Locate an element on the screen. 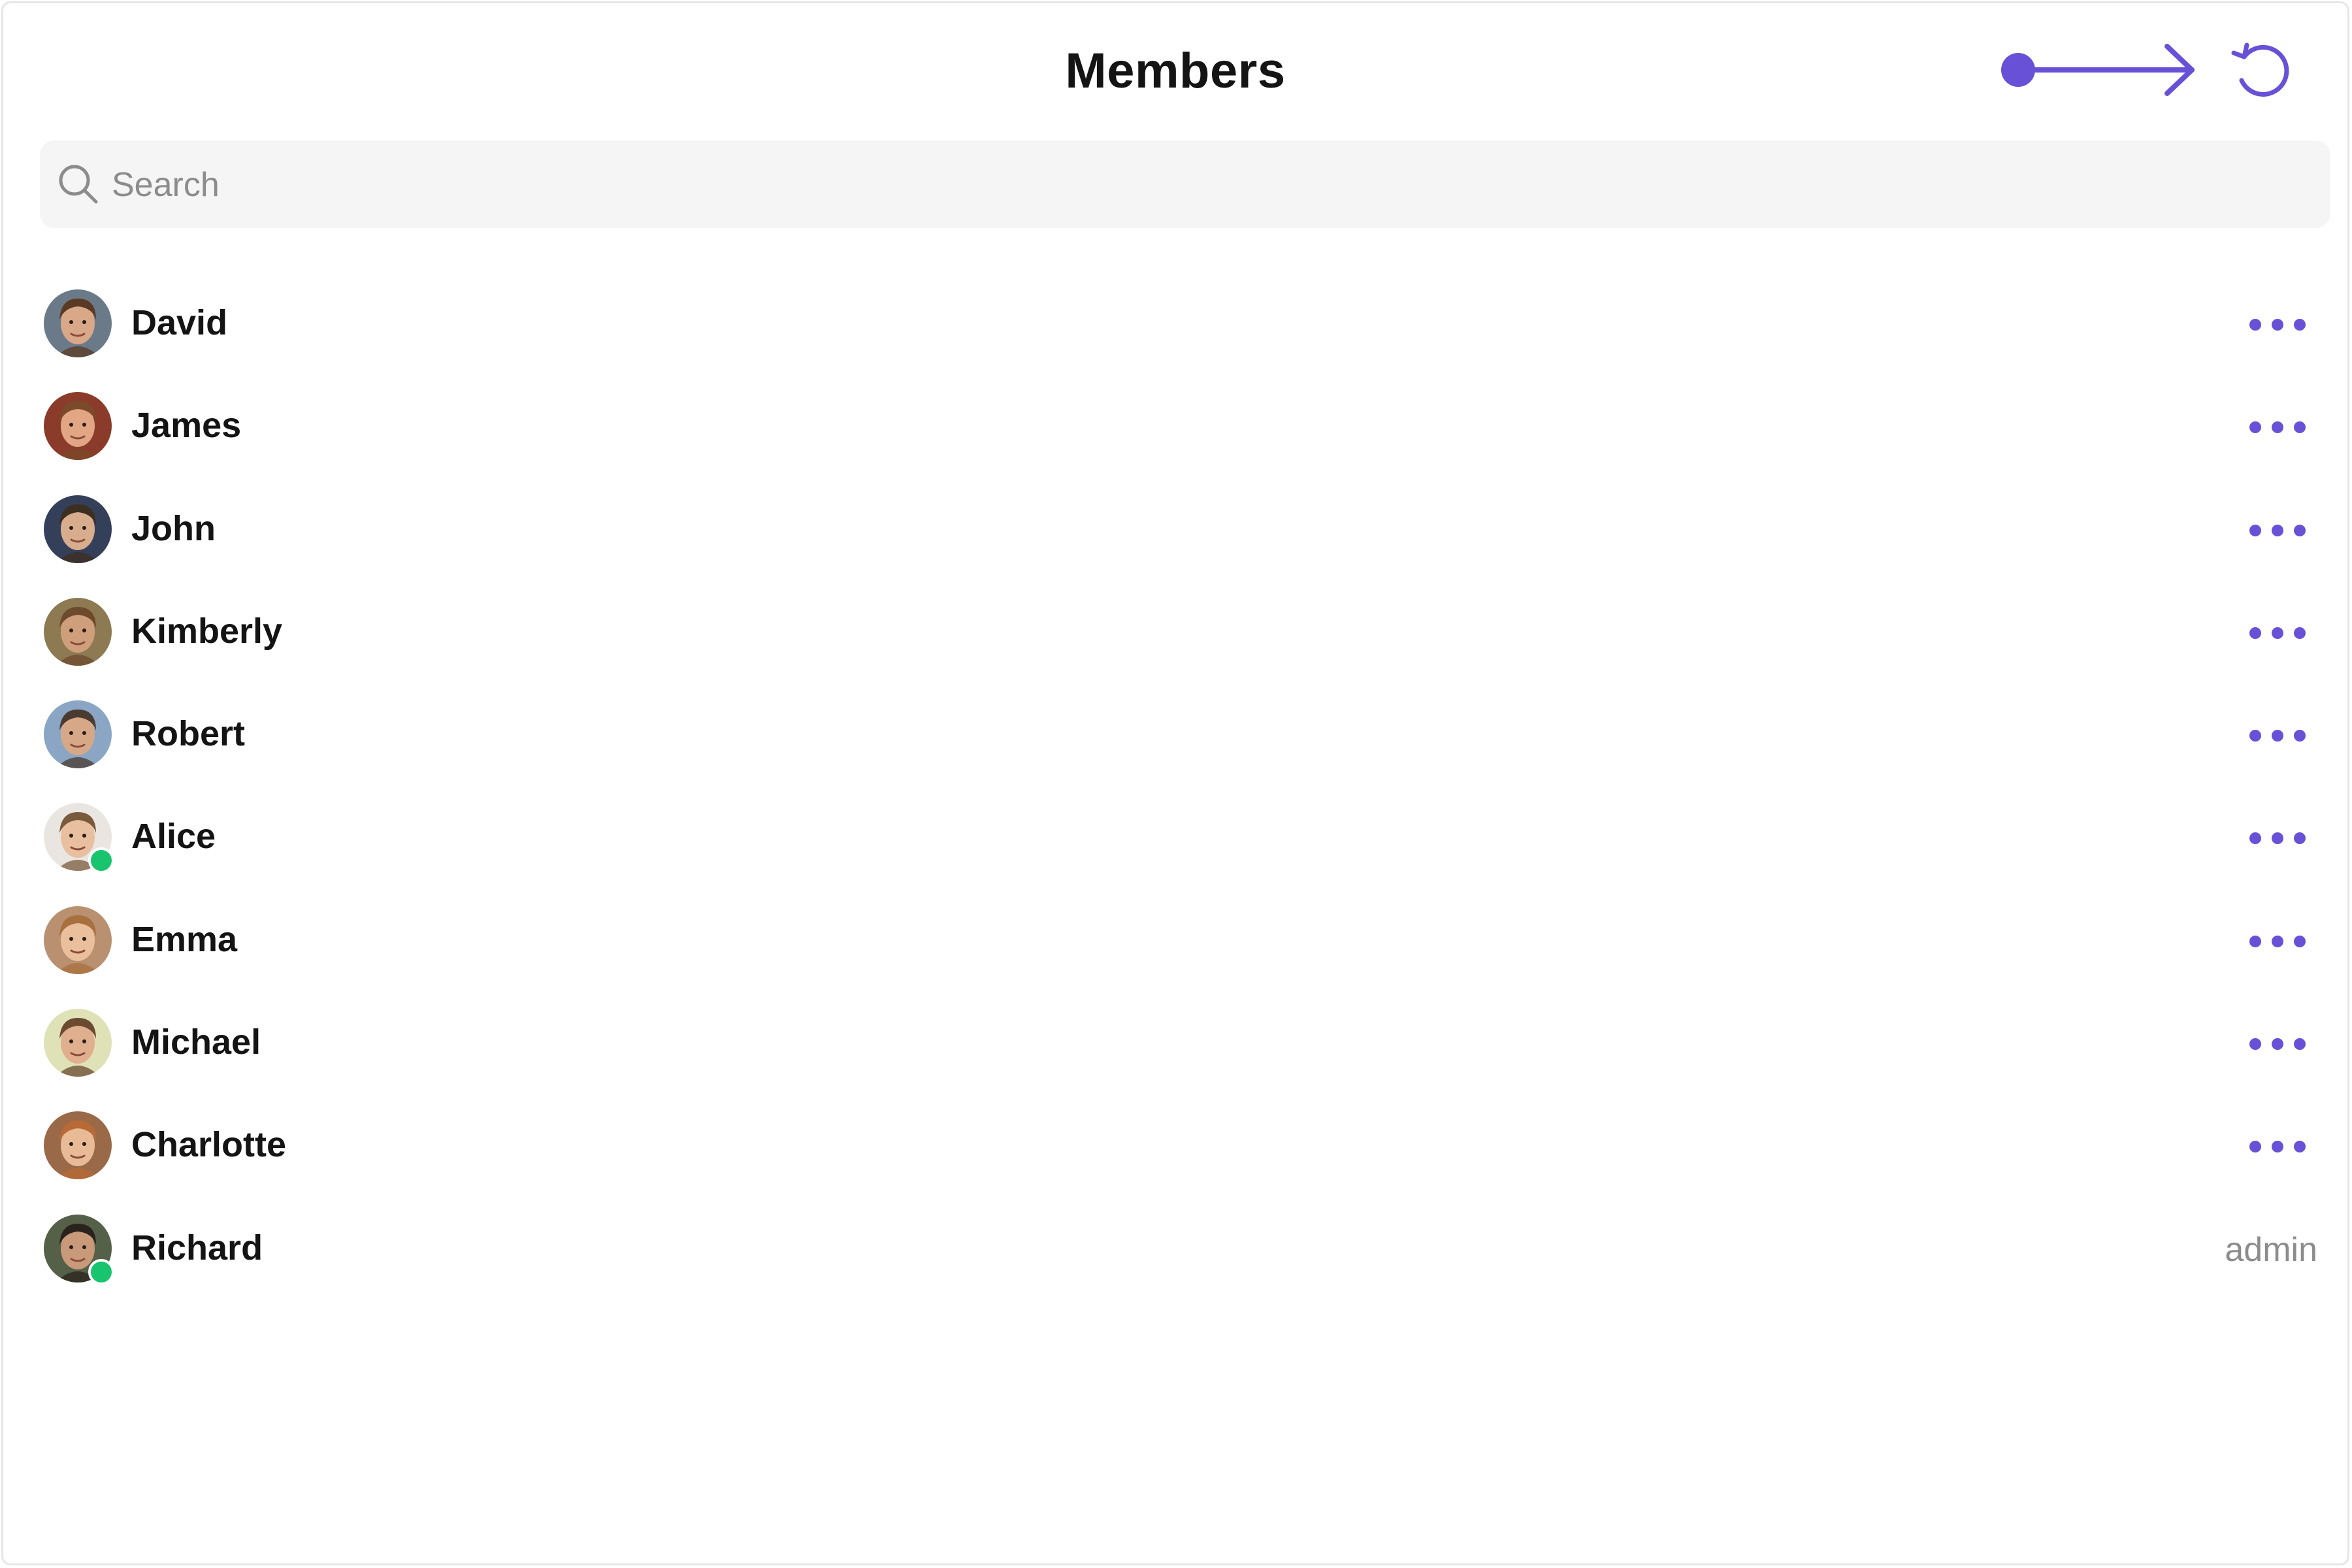 The image size is (2352, 1568). member-row: John is located at coordinates (1177, 531).